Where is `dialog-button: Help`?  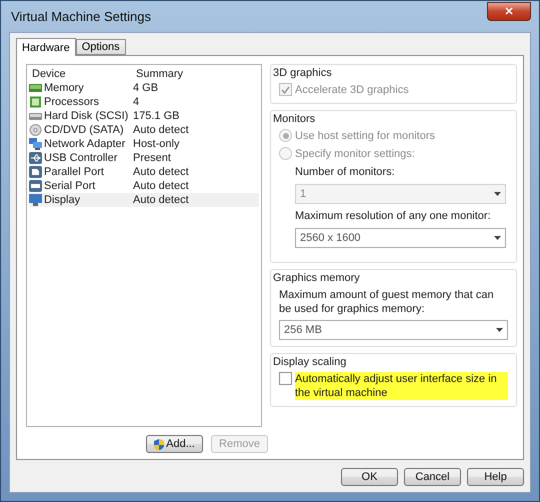 dialog-button: Help is located at coordinates (495, 477).